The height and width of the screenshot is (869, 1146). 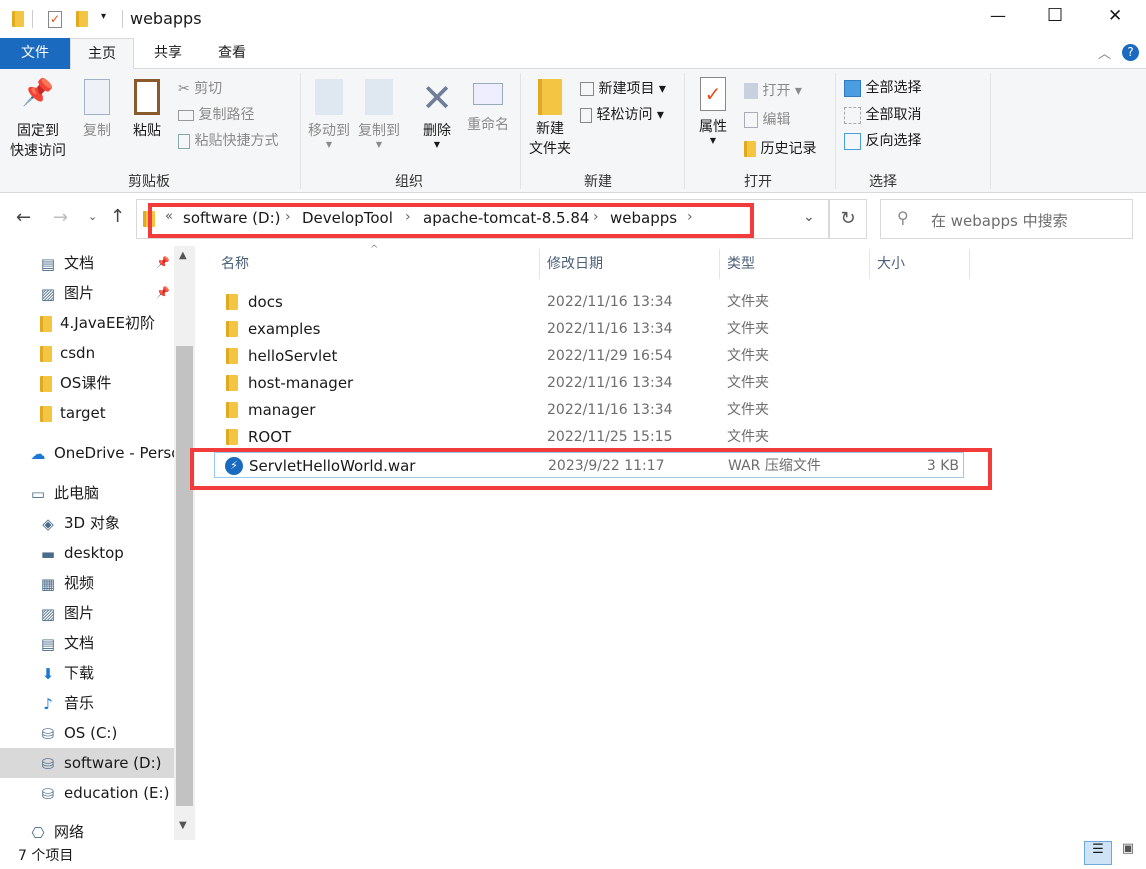 What do you see at coordinates (87, 613) in the screenshot?
I see `sidebar-item: ▨ 图片` at bounding box center [87, 613].